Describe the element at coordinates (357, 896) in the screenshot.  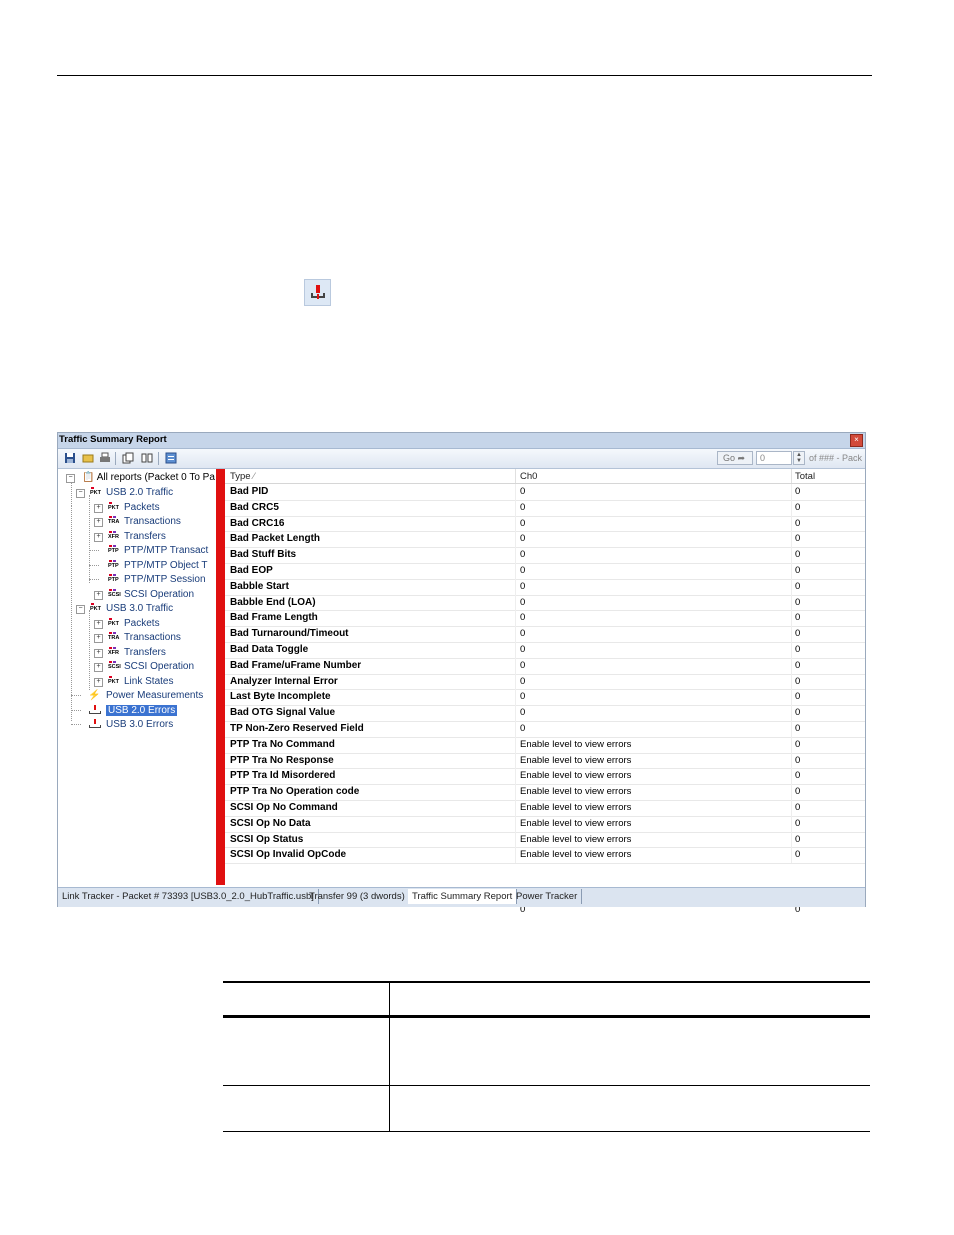
I see `tab-2: Transfer 99 (3 dwords)` at that location.